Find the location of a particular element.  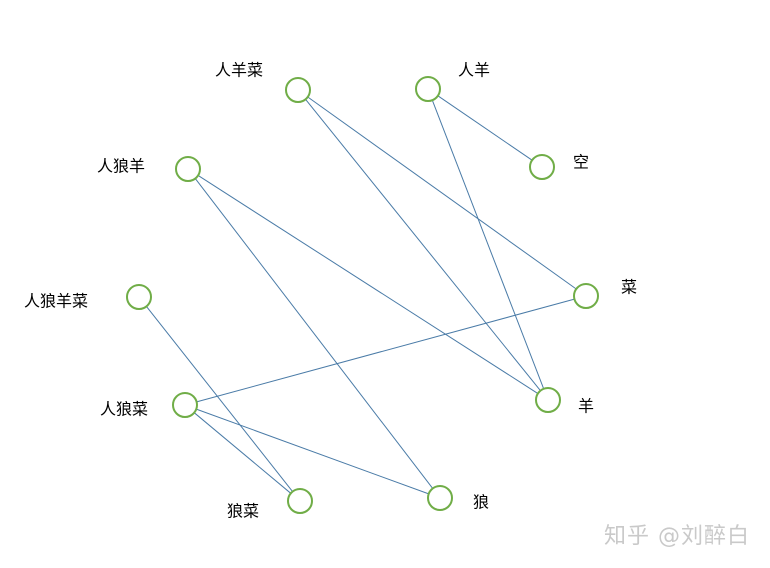

watermark: 知乎 @刘醉白 is located at coordinates (677, 536).